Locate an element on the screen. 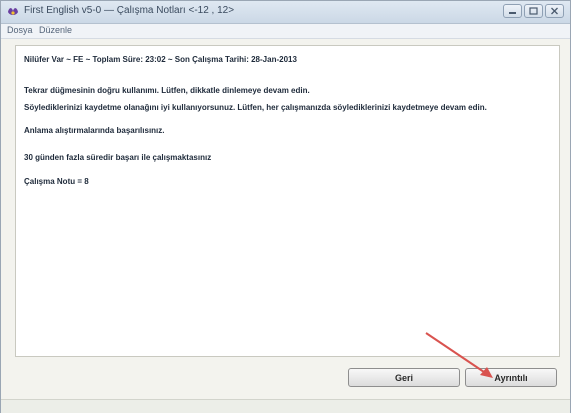 Image resolution: width=571 pixels, height=414 pixels. close-button is located at coordinates (554, 11).